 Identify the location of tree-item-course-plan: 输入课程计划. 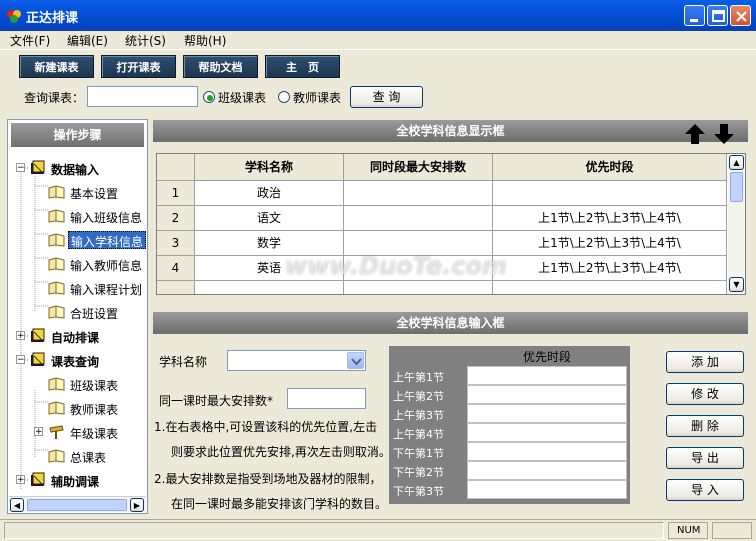
(77, 288).